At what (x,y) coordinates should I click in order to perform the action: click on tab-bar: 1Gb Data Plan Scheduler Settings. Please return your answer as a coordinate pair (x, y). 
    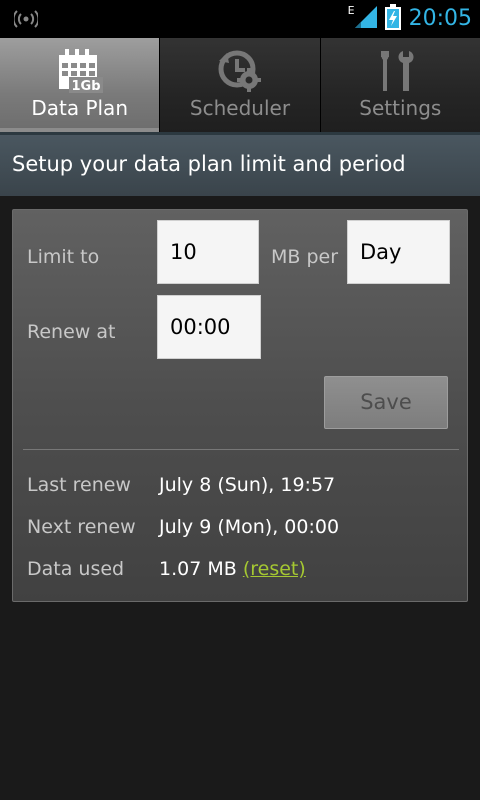
    Looking at the image, I should click on (240, 85).